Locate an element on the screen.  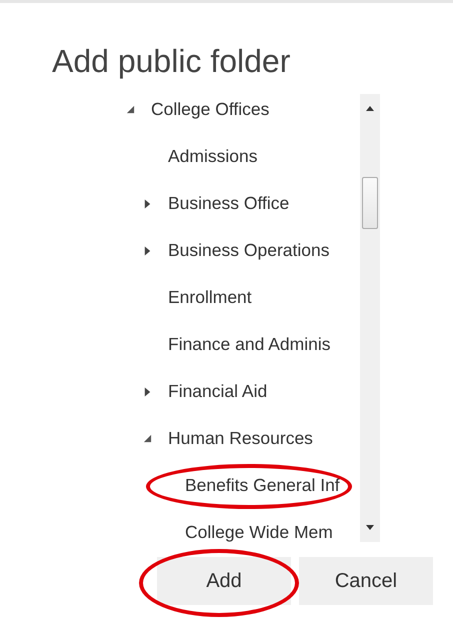
scrollbar is located at coordinates (370, 318).